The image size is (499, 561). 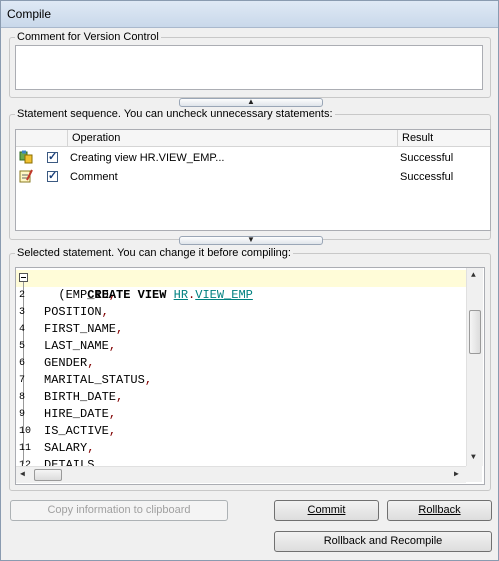 What do you see at coordinates (84, 329) in the screenshot?
I see `code-line: FIRST_NAME,` at bounding box center [84, 329].